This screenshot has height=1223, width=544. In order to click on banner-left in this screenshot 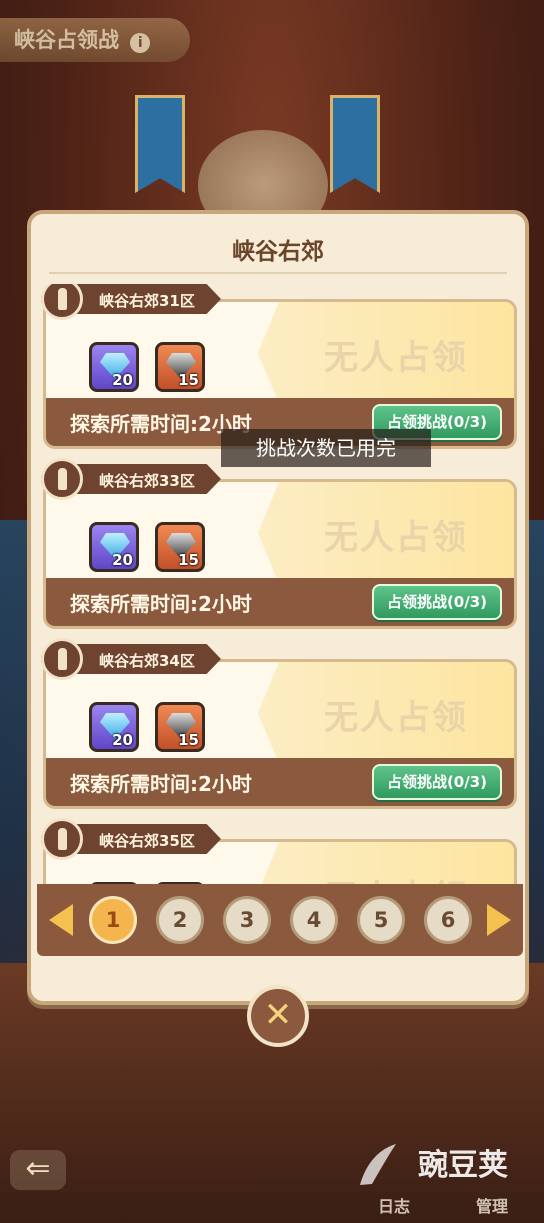, I will do `click(160, 144)`.